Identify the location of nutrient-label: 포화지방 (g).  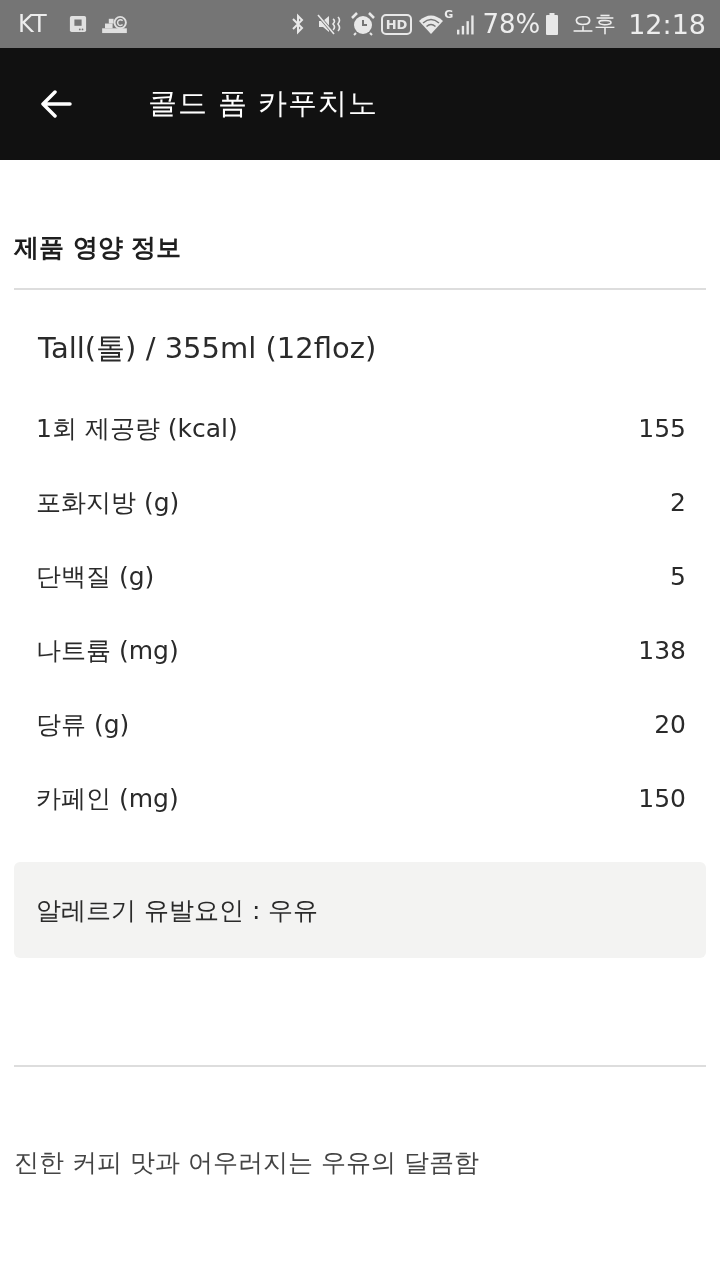
(108, 502).